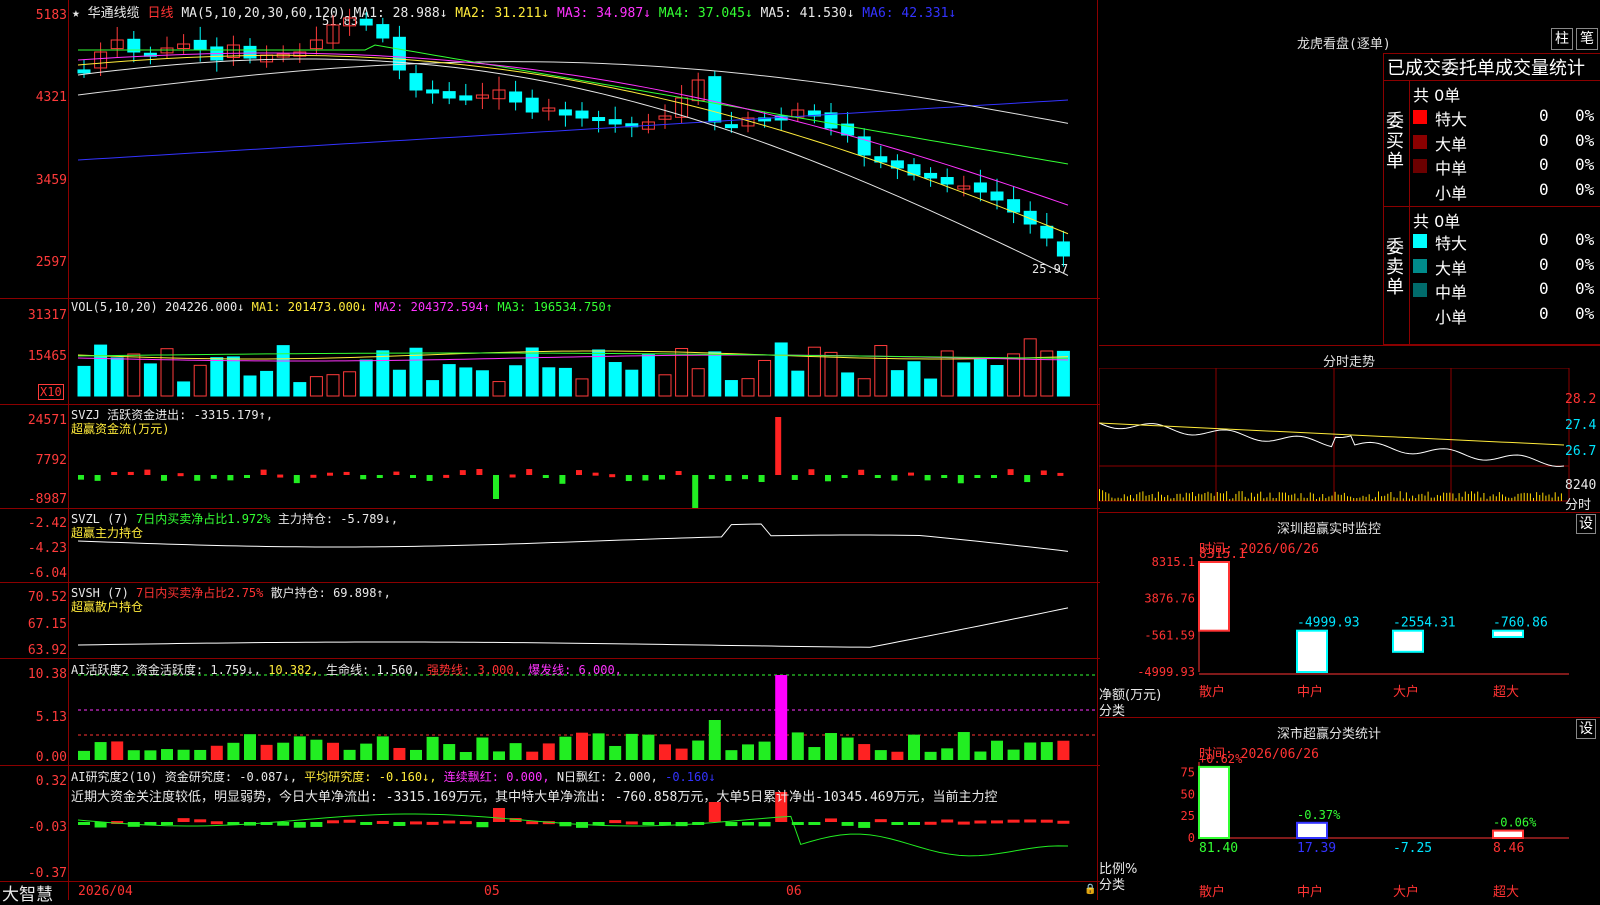 The image size is (1600, 905). I want to click on sell-orders-label: 委卖单, so click(1395, 267).